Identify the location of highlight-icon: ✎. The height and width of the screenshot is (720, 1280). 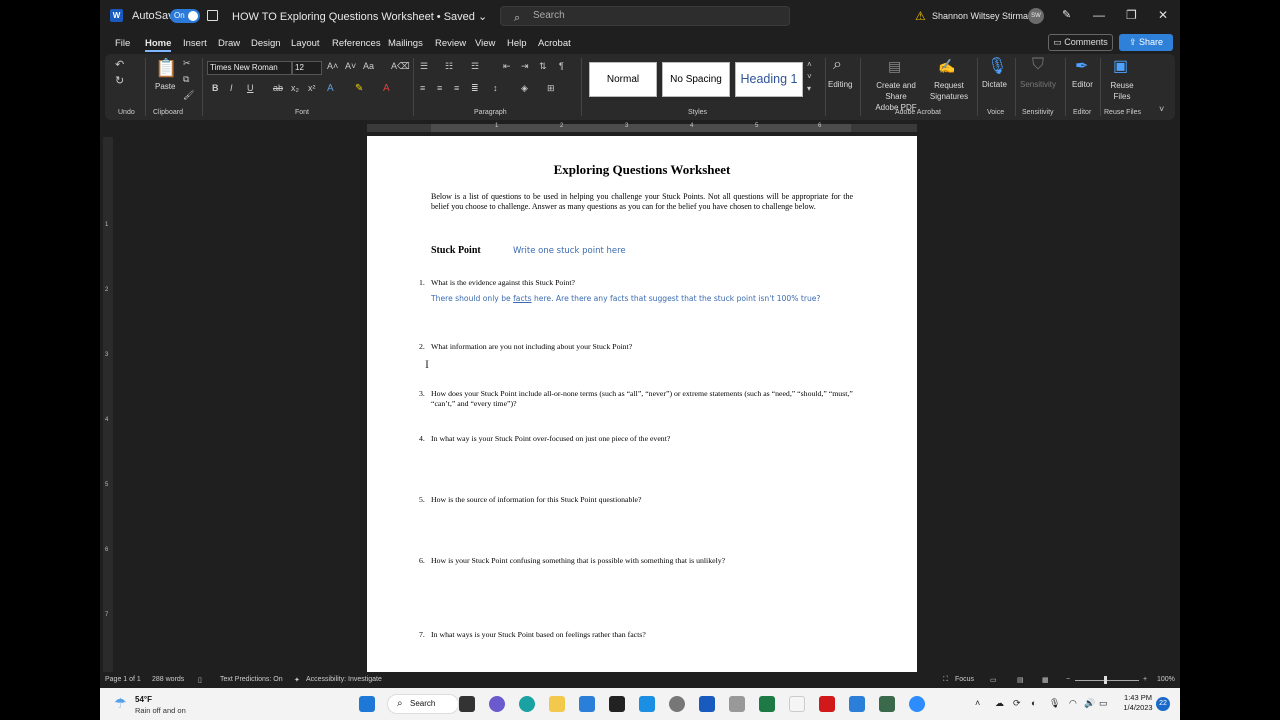
(359, 88).